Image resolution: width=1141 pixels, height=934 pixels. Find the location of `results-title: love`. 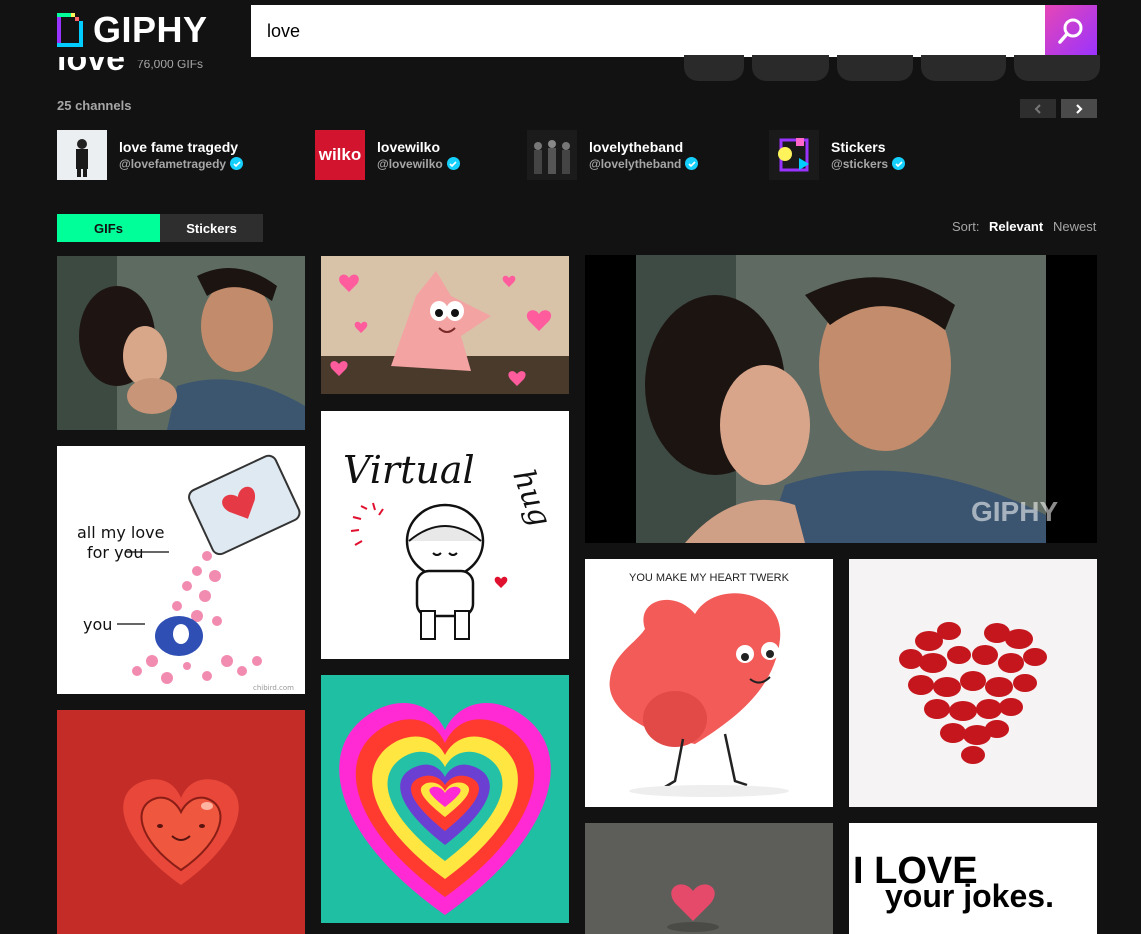

results-title: love is located at coordinates (91, 64).